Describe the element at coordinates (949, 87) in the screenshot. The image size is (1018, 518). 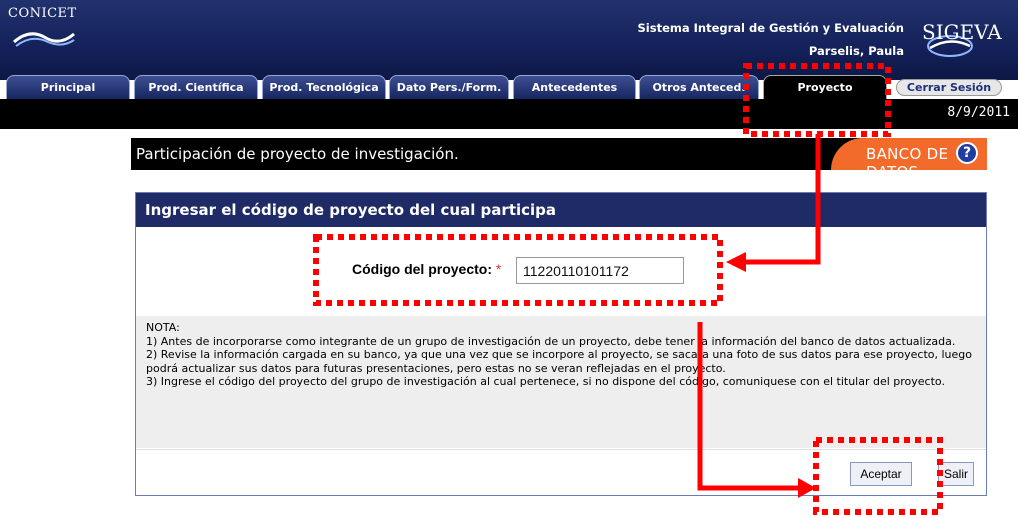
I see `logout-button: Cerrar Sesión` at that location.